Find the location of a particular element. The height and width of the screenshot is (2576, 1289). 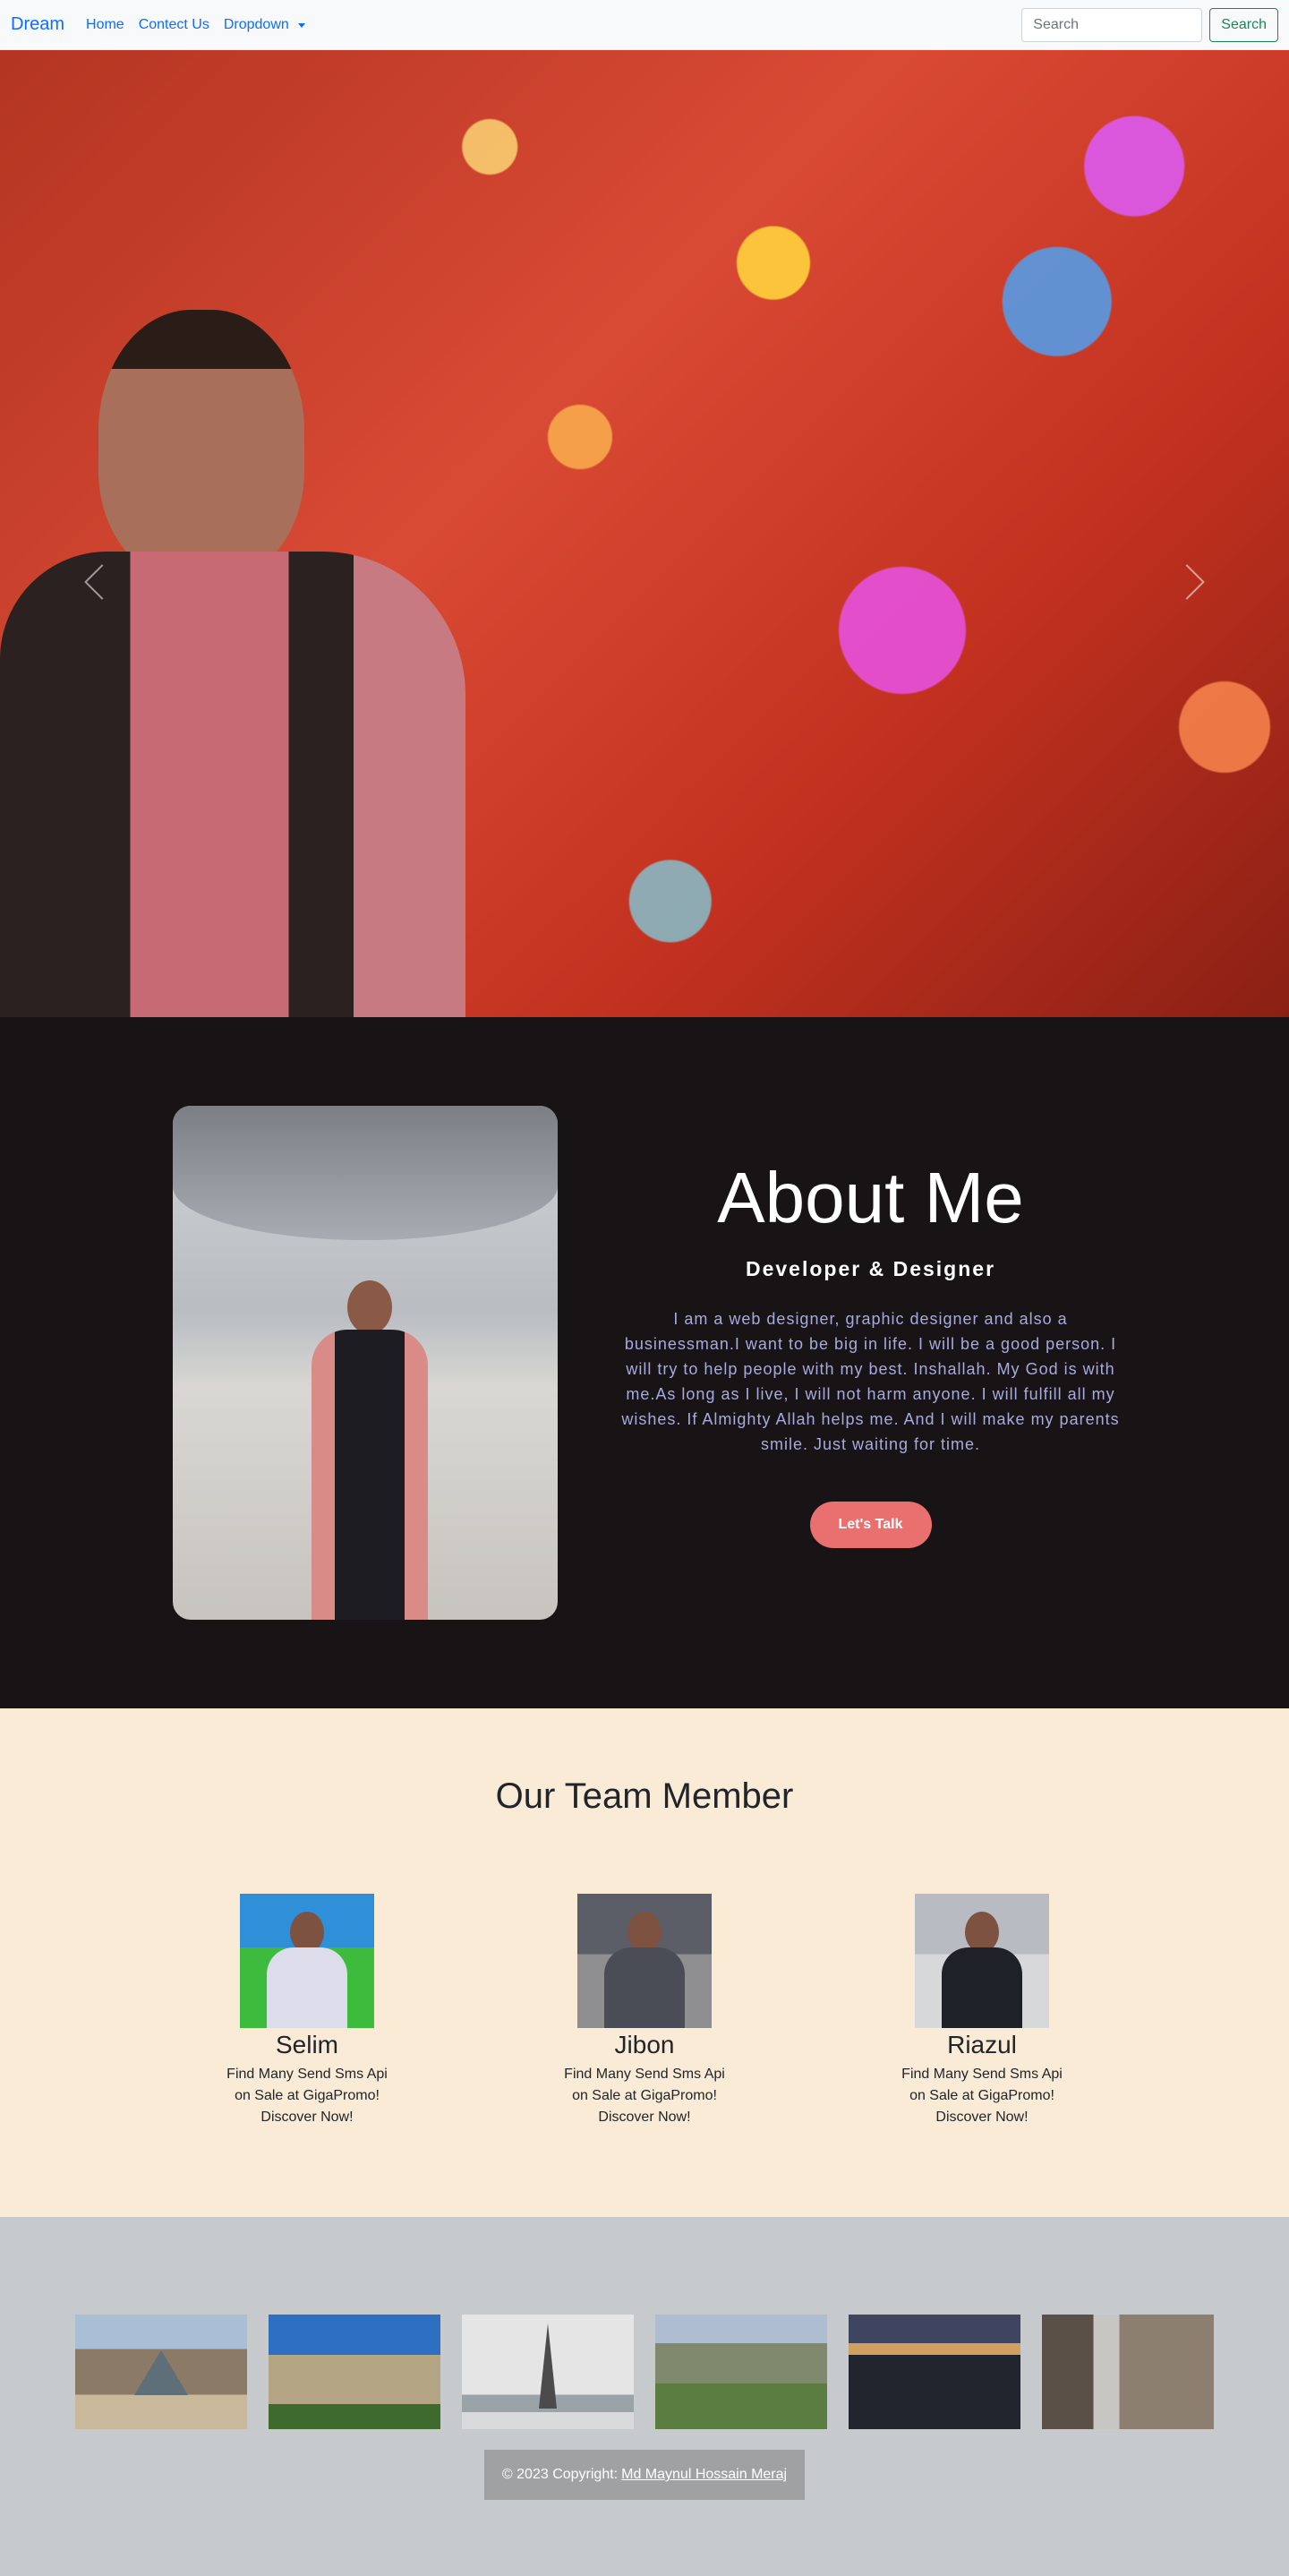

nav-links: Home Contect Us Dropdown is located at coordinates (554, 25).